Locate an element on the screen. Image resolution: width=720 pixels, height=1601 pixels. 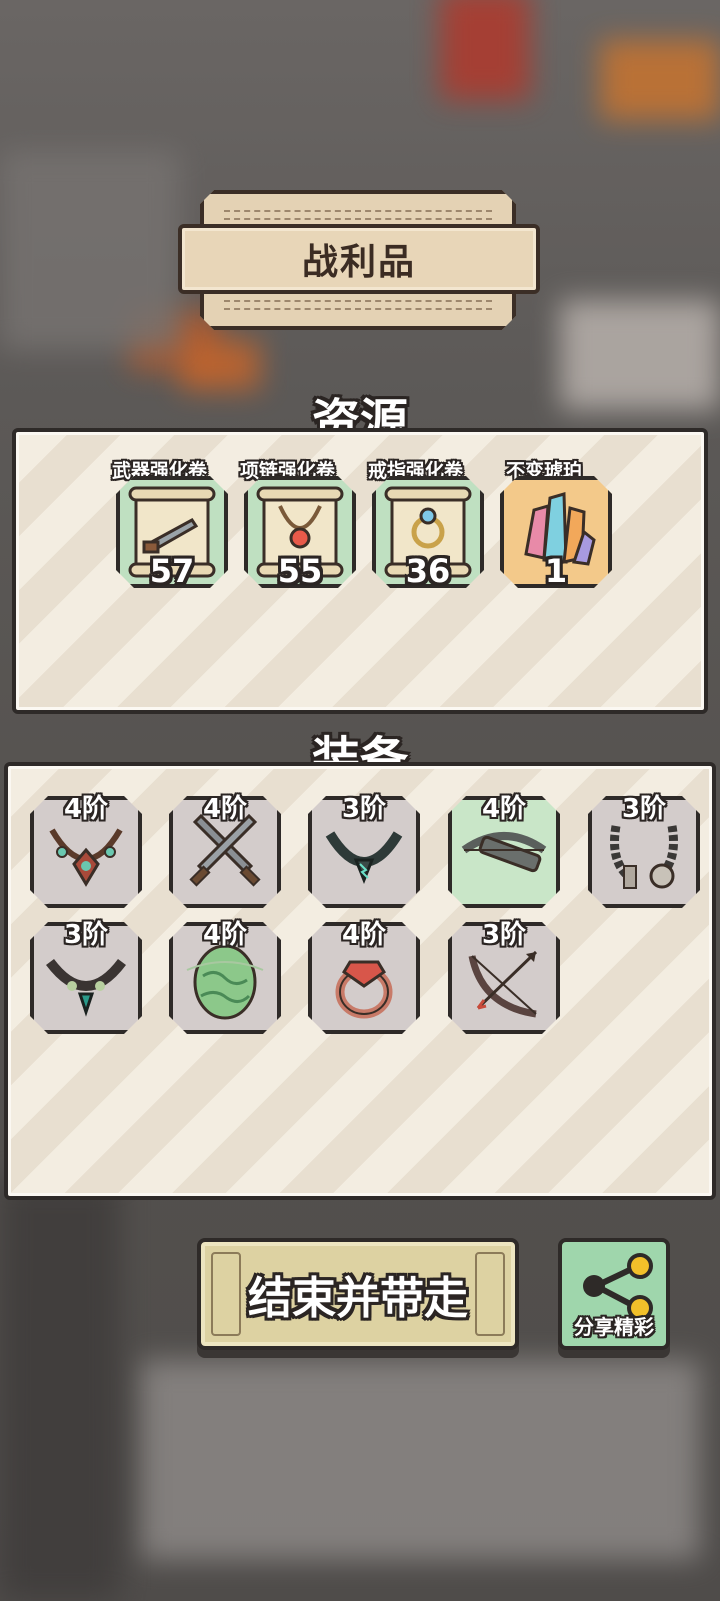
end-and-take-label: 结束并带走 is located at coordinates (358, 1298).